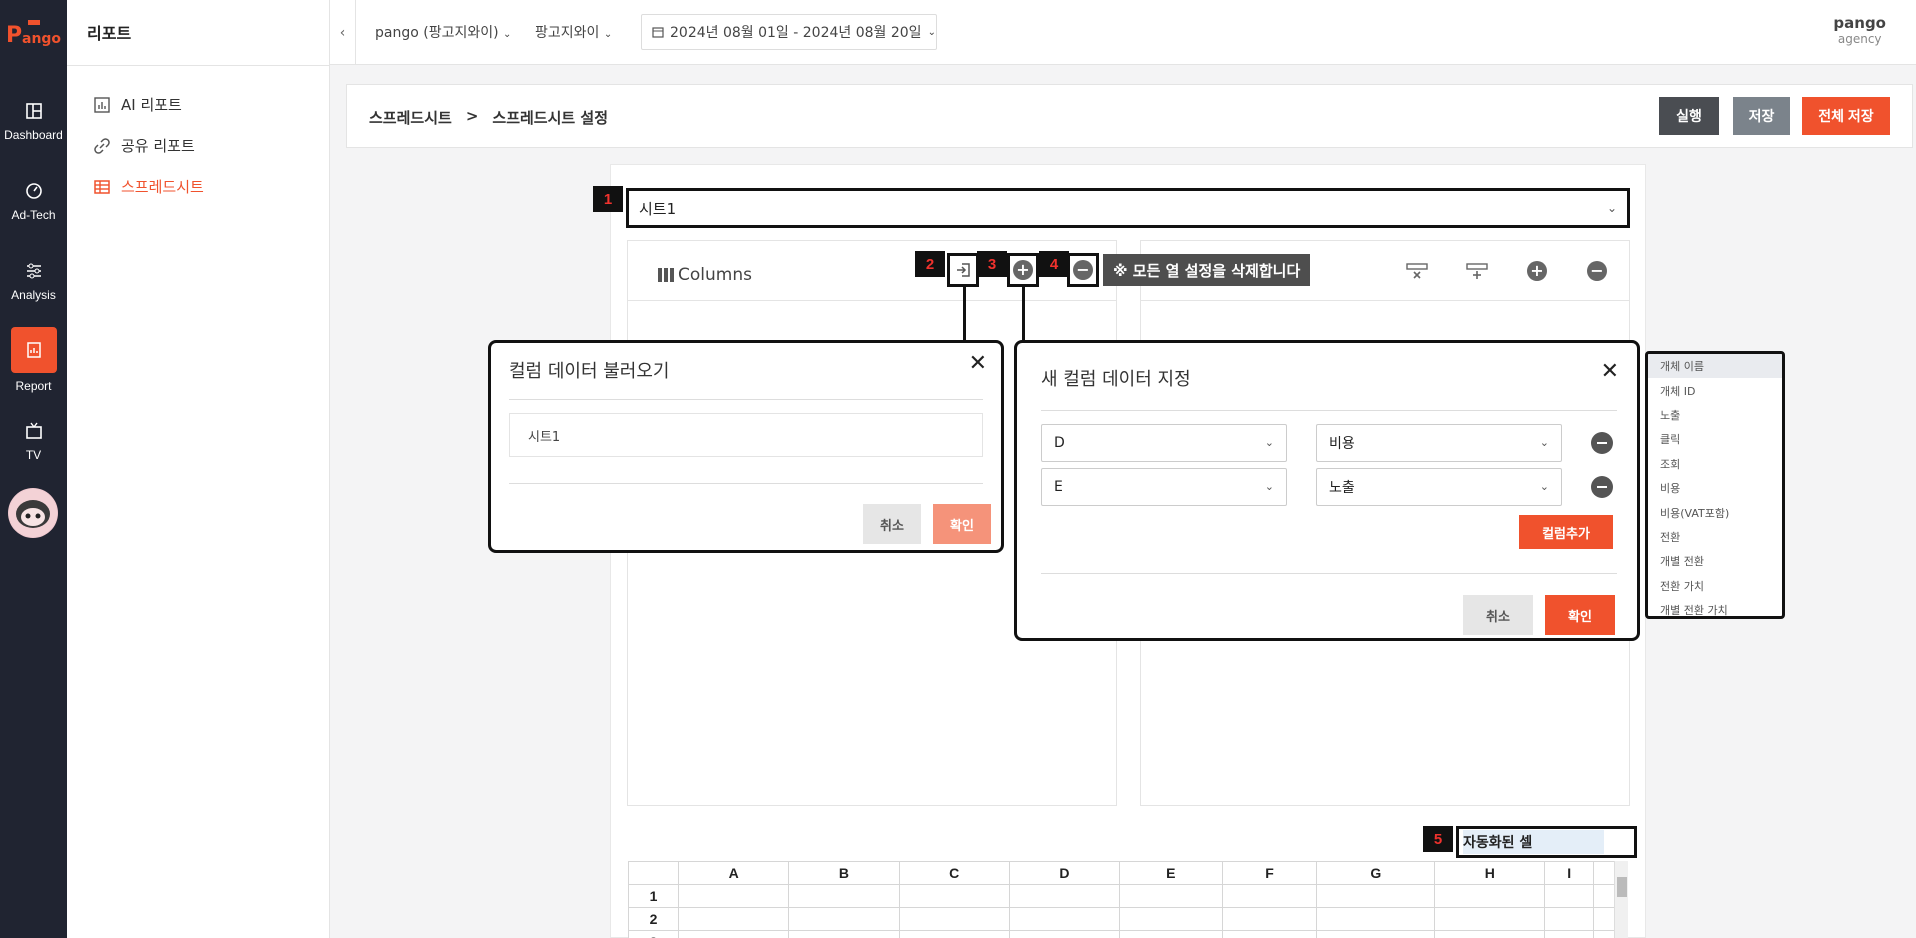  Describe the element at coordinates (33, 205) in the screenshot. I see `rail-item-adtech: Ad-Tech` at that location.